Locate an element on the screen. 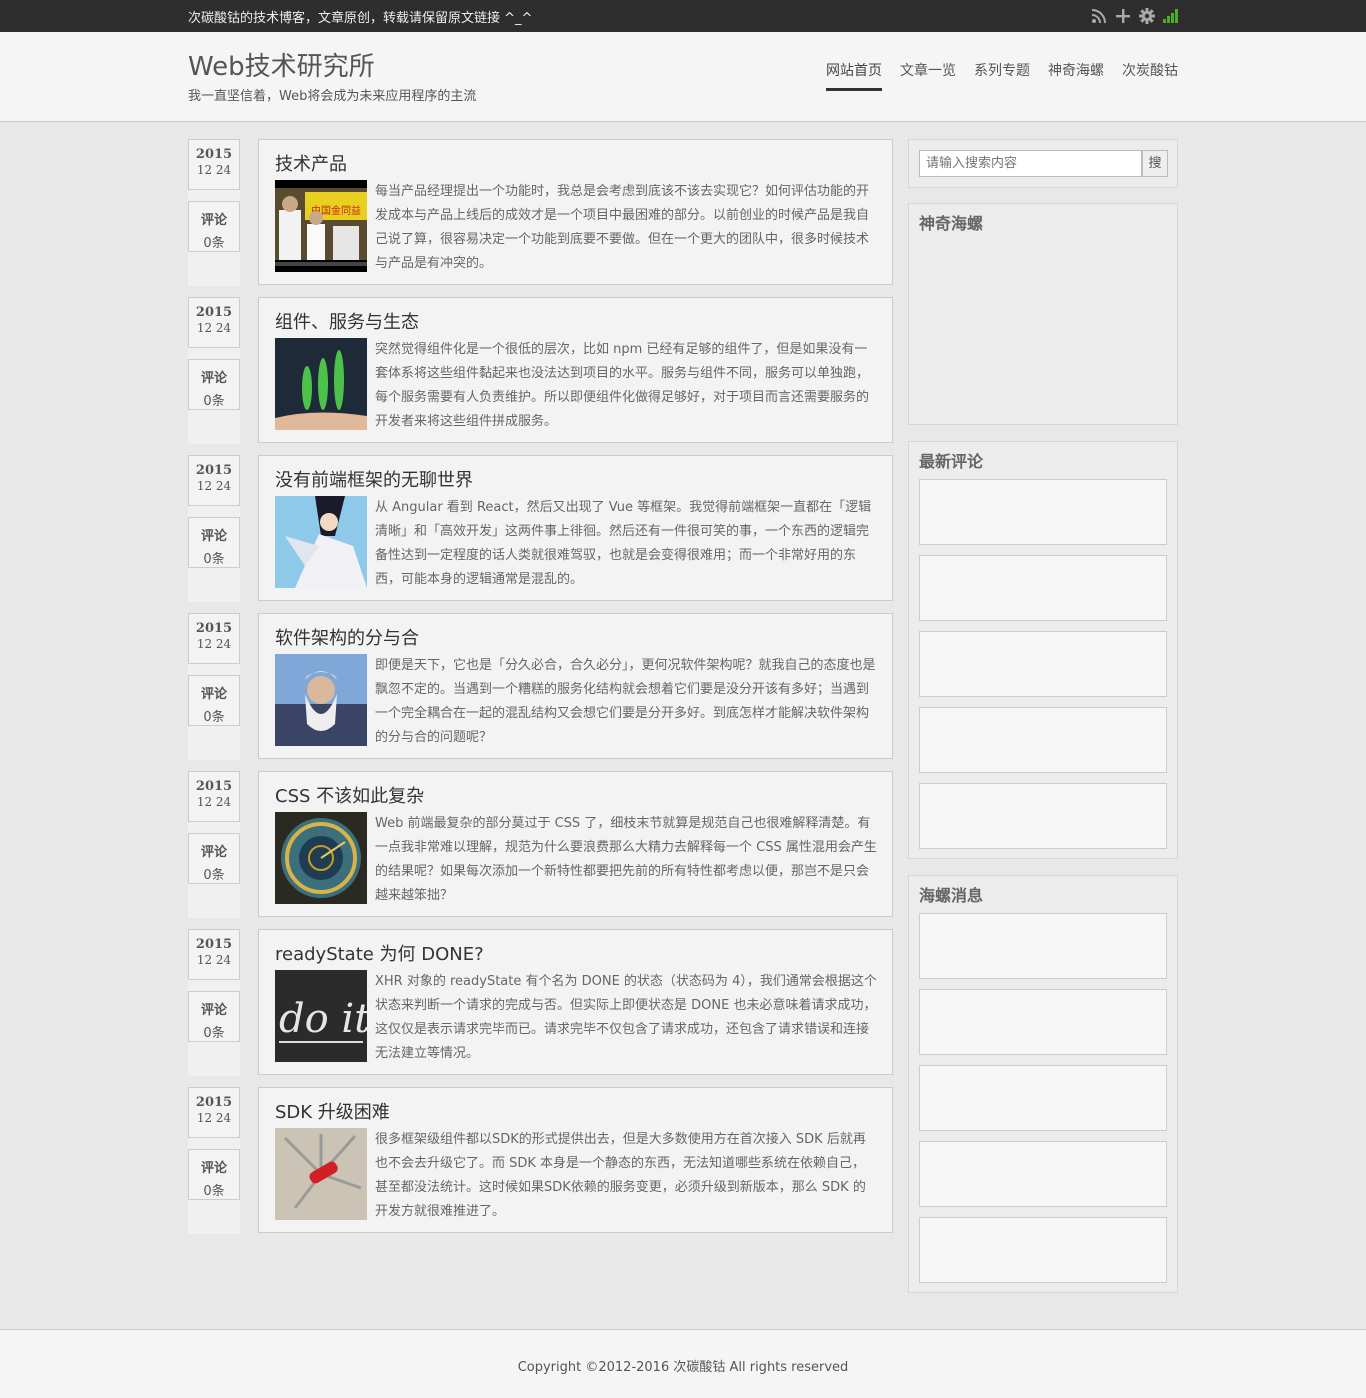  post-thumbnail: 中国金同益 is located at coordinates (321, 226).